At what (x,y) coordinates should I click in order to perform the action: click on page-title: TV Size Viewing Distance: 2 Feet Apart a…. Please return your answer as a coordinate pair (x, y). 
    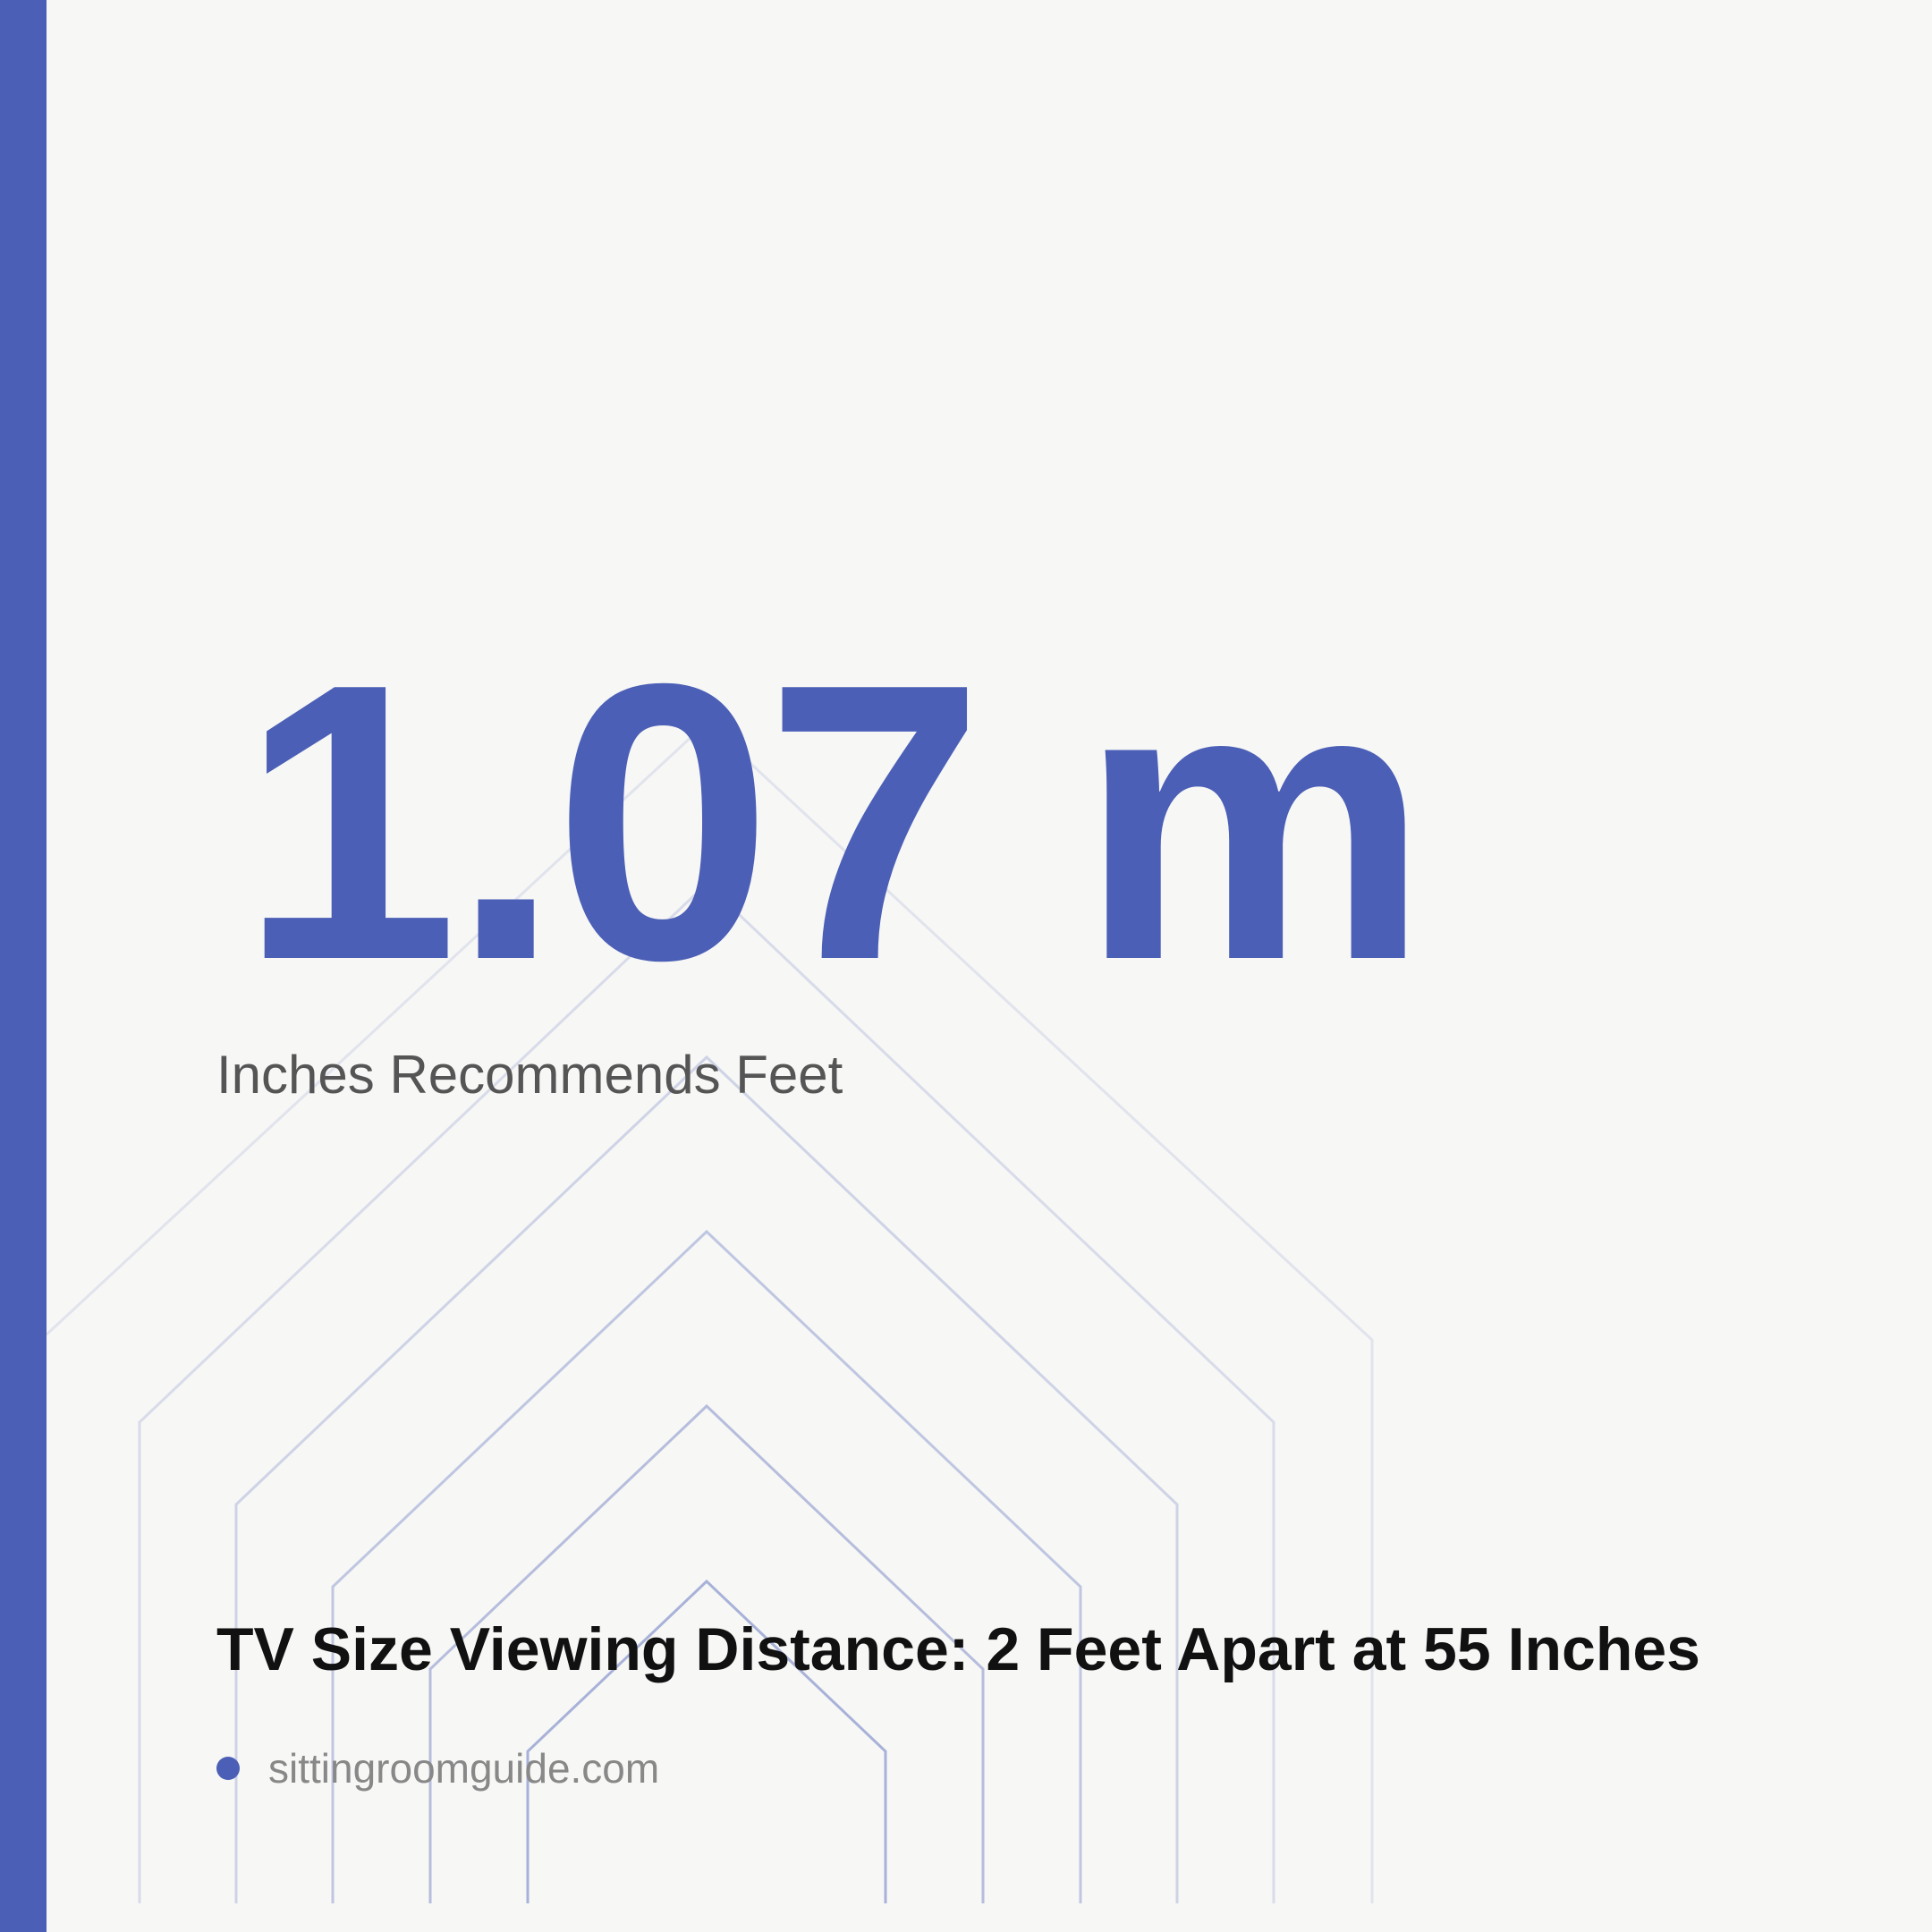
    Looking at the image, I should click on (958, 1649).